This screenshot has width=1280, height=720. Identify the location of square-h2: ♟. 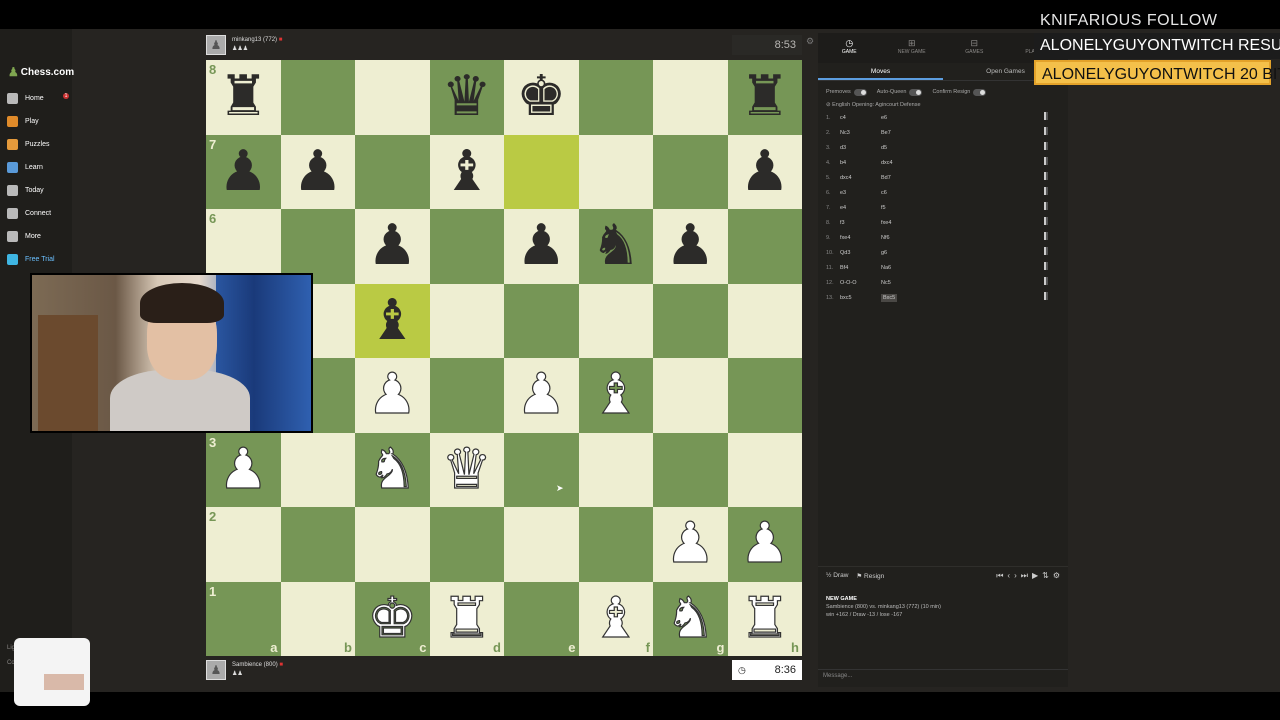
(764, 544).